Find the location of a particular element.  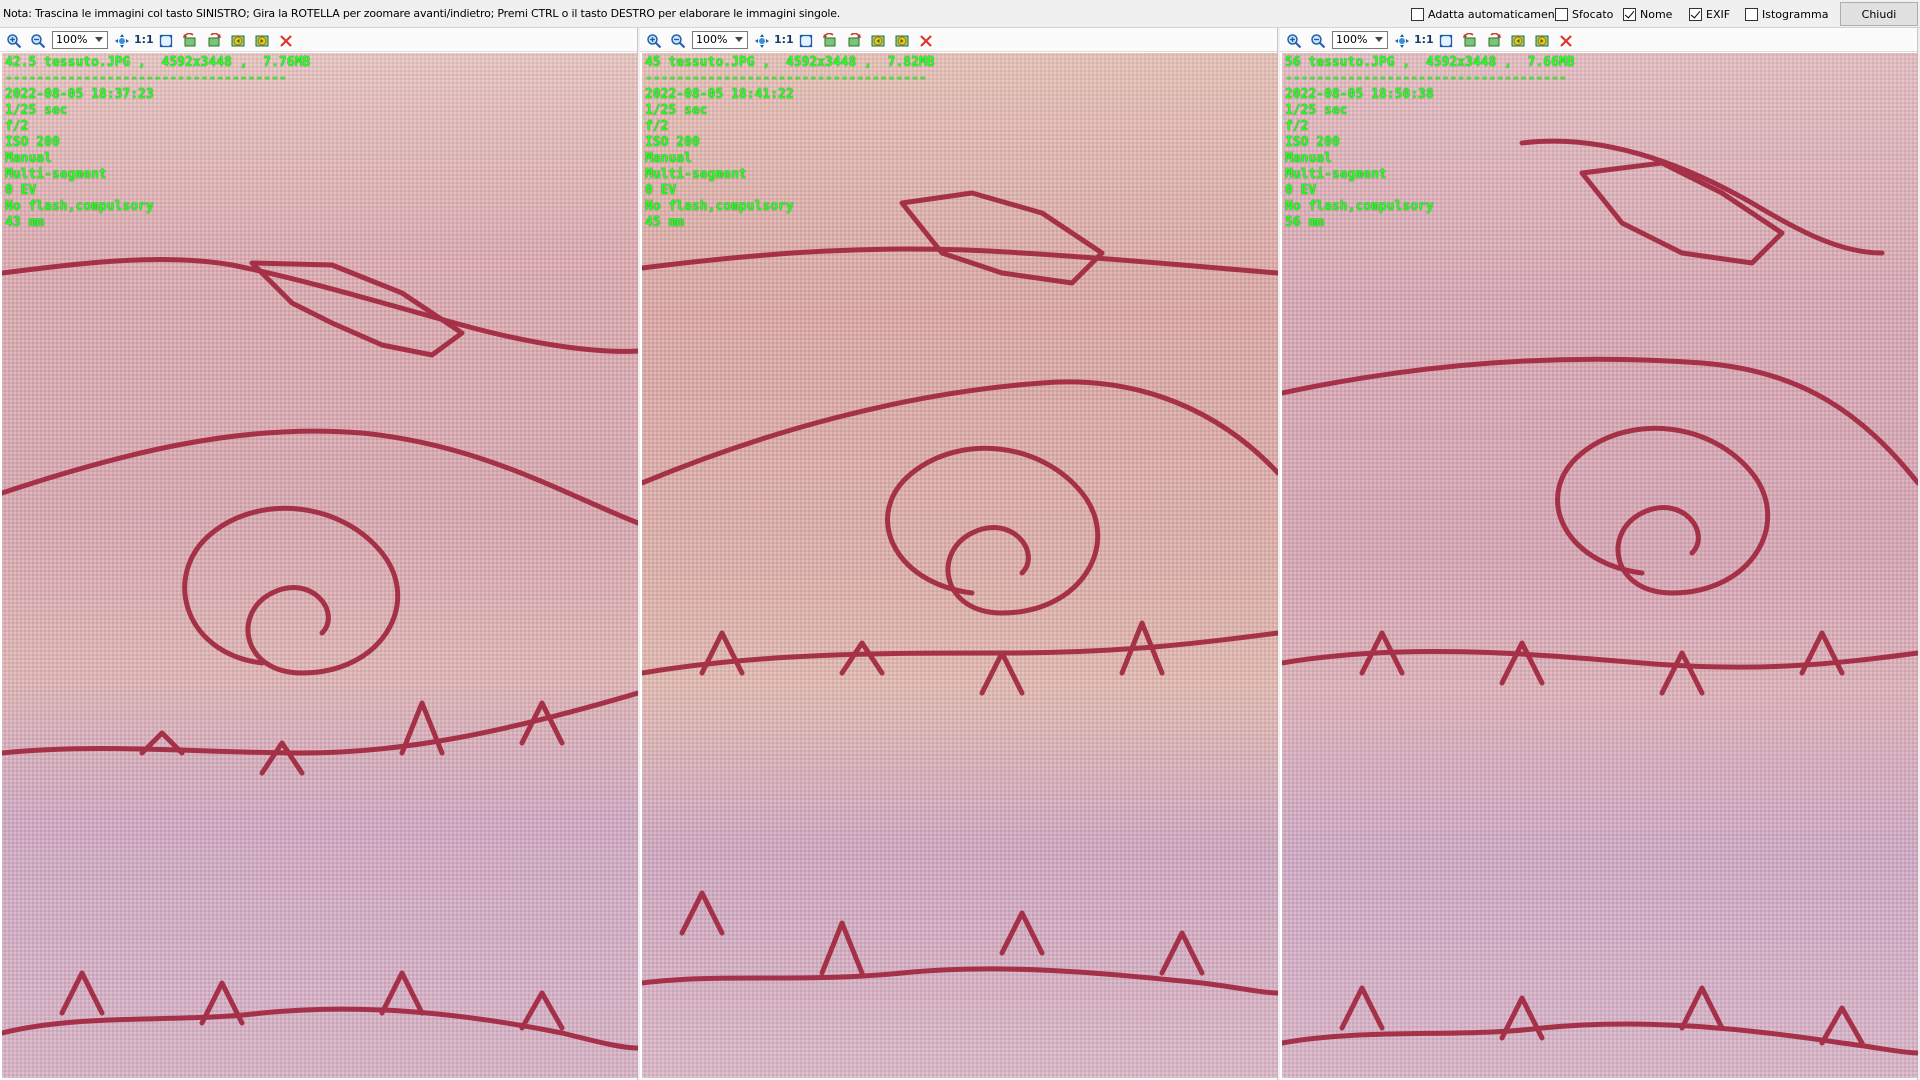

blur-checkbox is located at coordinates (1561, 14).